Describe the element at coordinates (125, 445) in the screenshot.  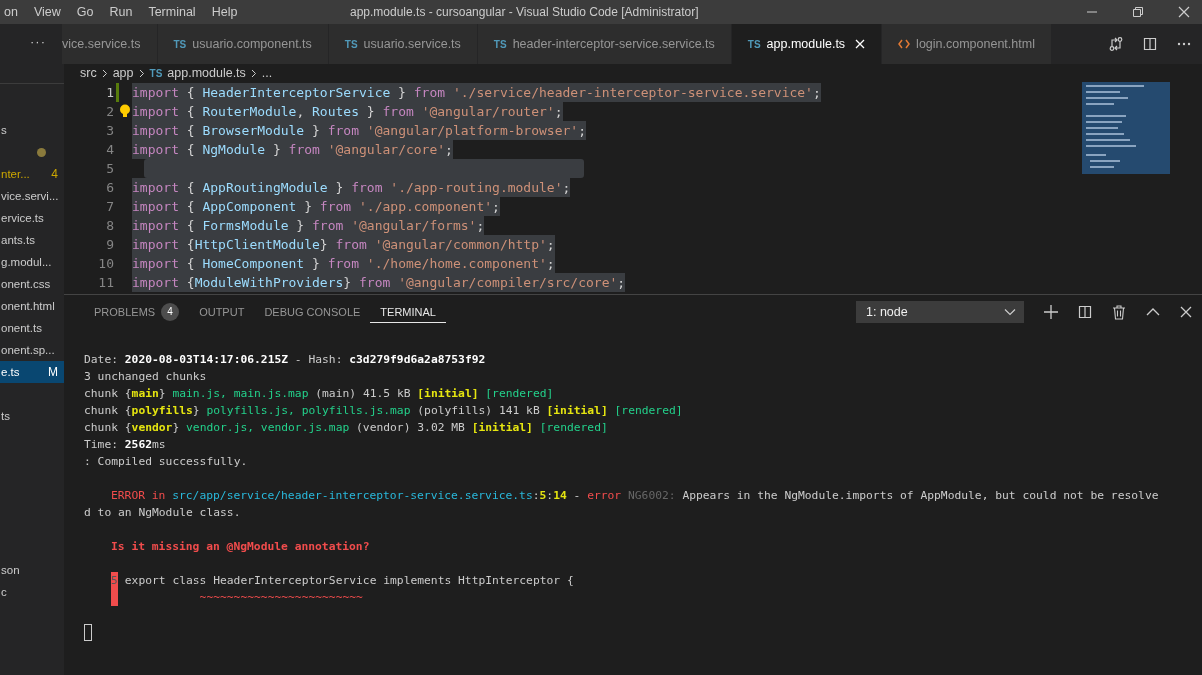
I see `terminal-line: Time: 2562ms` at that location.